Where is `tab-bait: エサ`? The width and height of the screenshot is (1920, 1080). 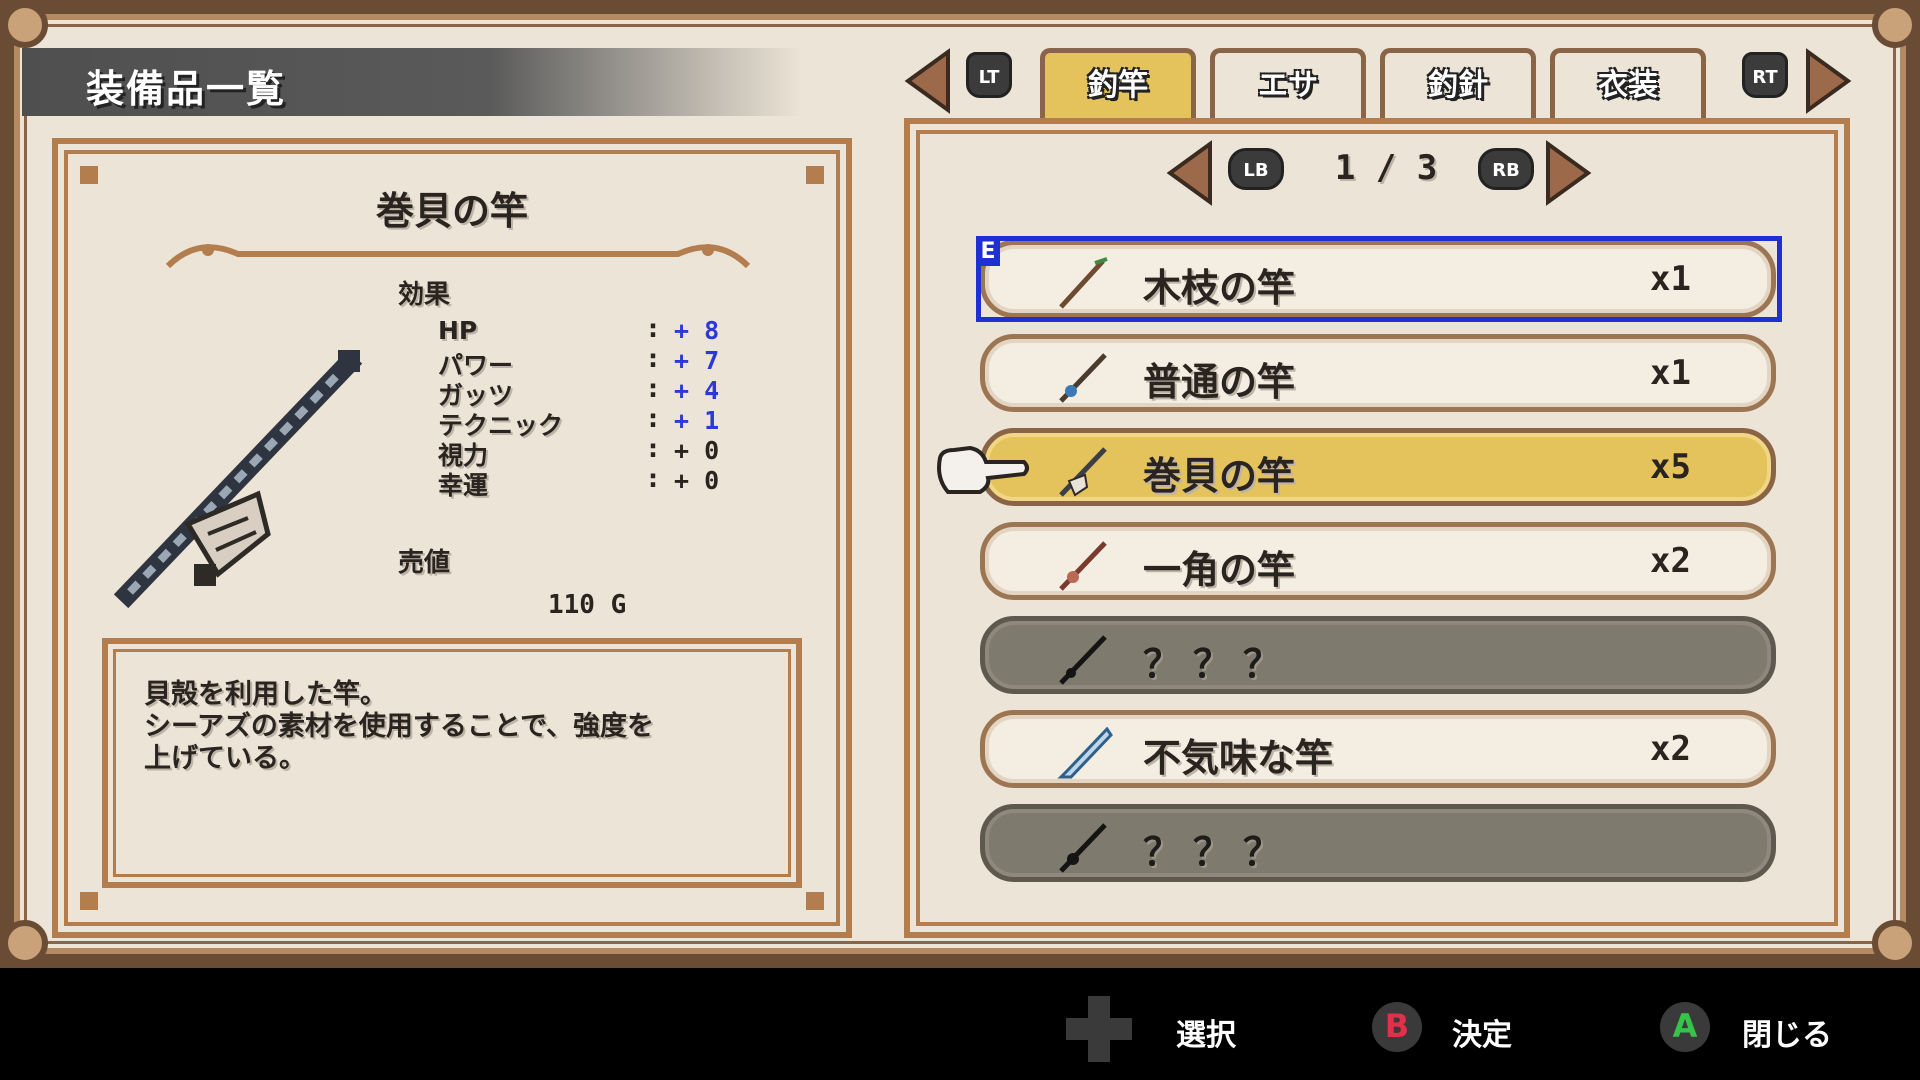 tab-bait: エサ is located at coordinates (1288, 84).